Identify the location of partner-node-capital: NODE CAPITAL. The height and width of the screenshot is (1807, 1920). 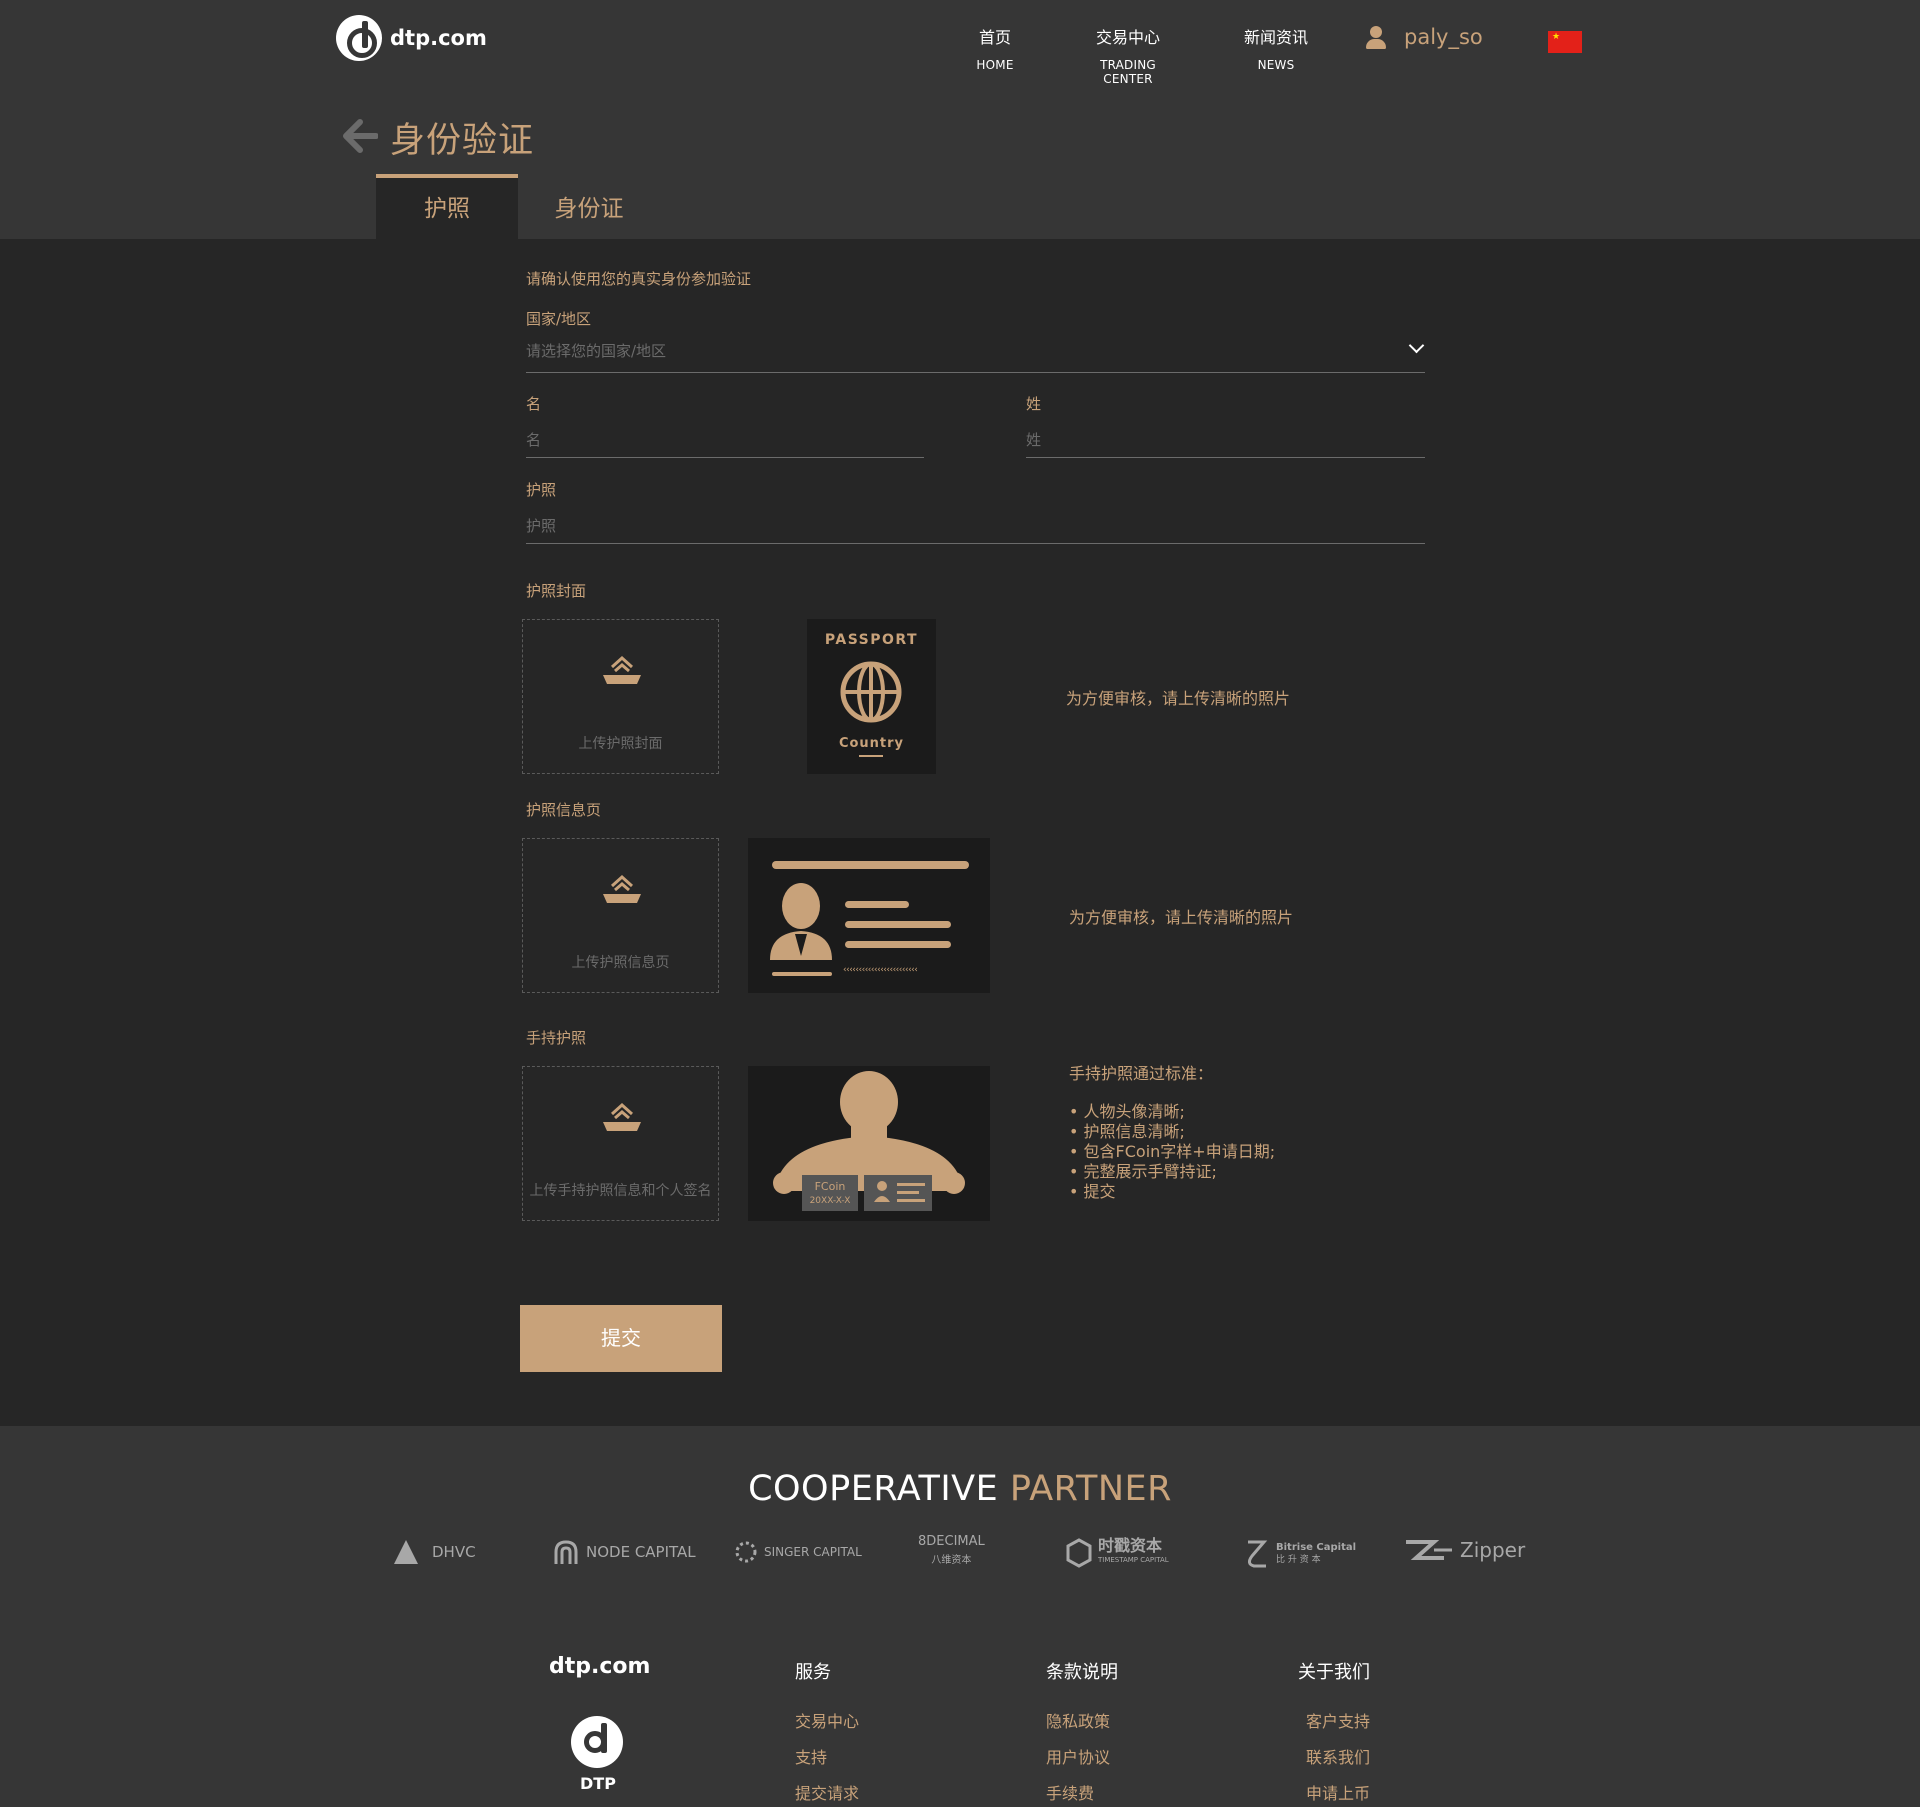
(624, 1552).